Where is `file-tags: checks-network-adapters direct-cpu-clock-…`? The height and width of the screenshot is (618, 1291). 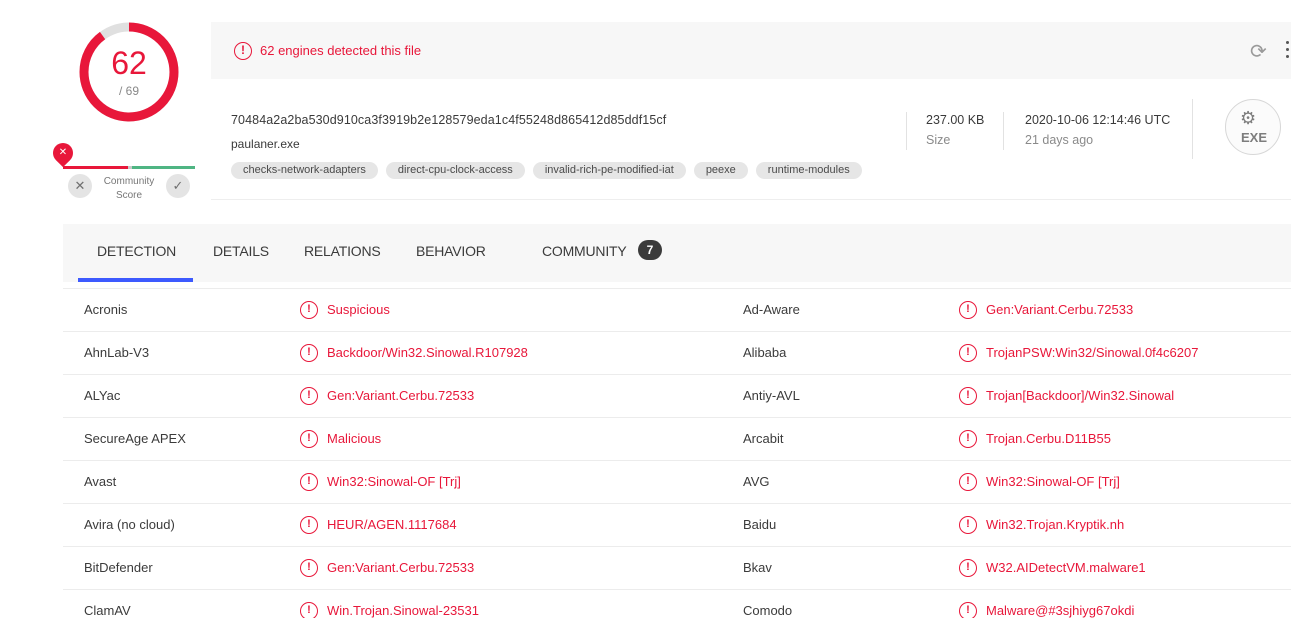 file-tags: checks-network-adapters direct-cpu-clock-… is located at coordinates (546, 170).